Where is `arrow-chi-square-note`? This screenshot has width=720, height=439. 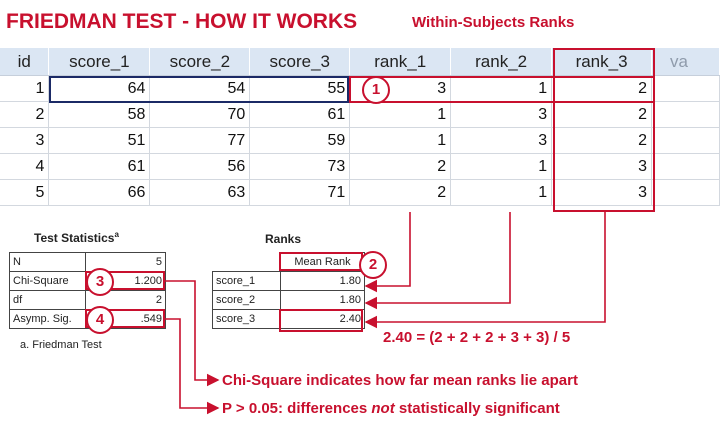 arrow-chi-square-note is located at coordinates (192, 333).